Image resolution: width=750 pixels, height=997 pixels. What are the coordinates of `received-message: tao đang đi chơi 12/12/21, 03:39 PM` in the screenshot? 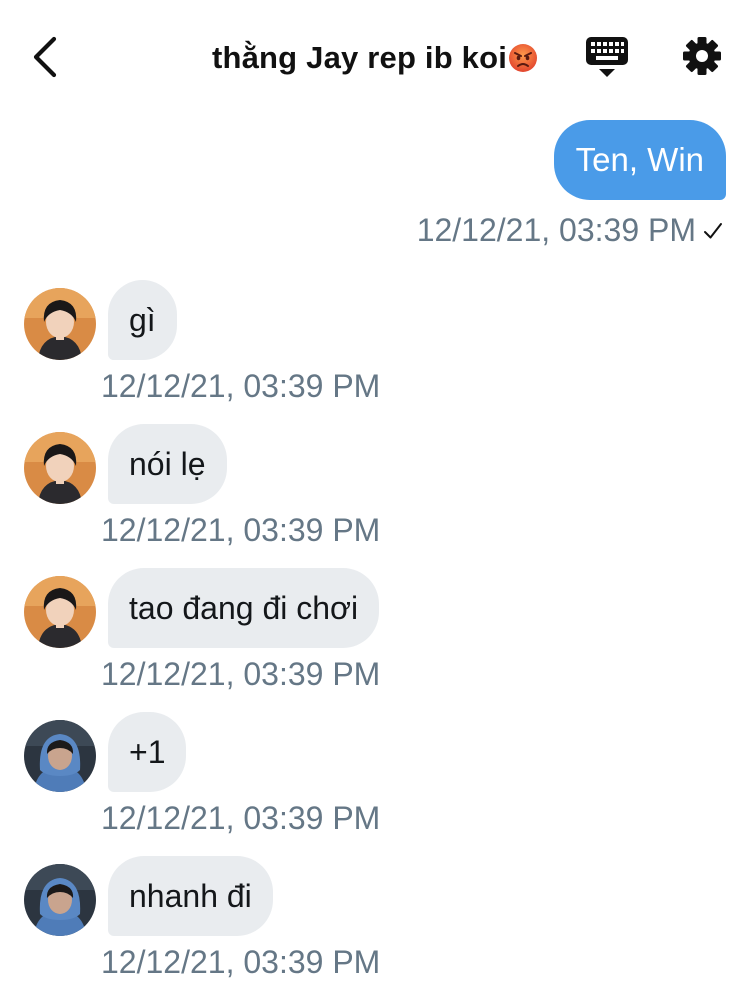 It's located at (375, 638).